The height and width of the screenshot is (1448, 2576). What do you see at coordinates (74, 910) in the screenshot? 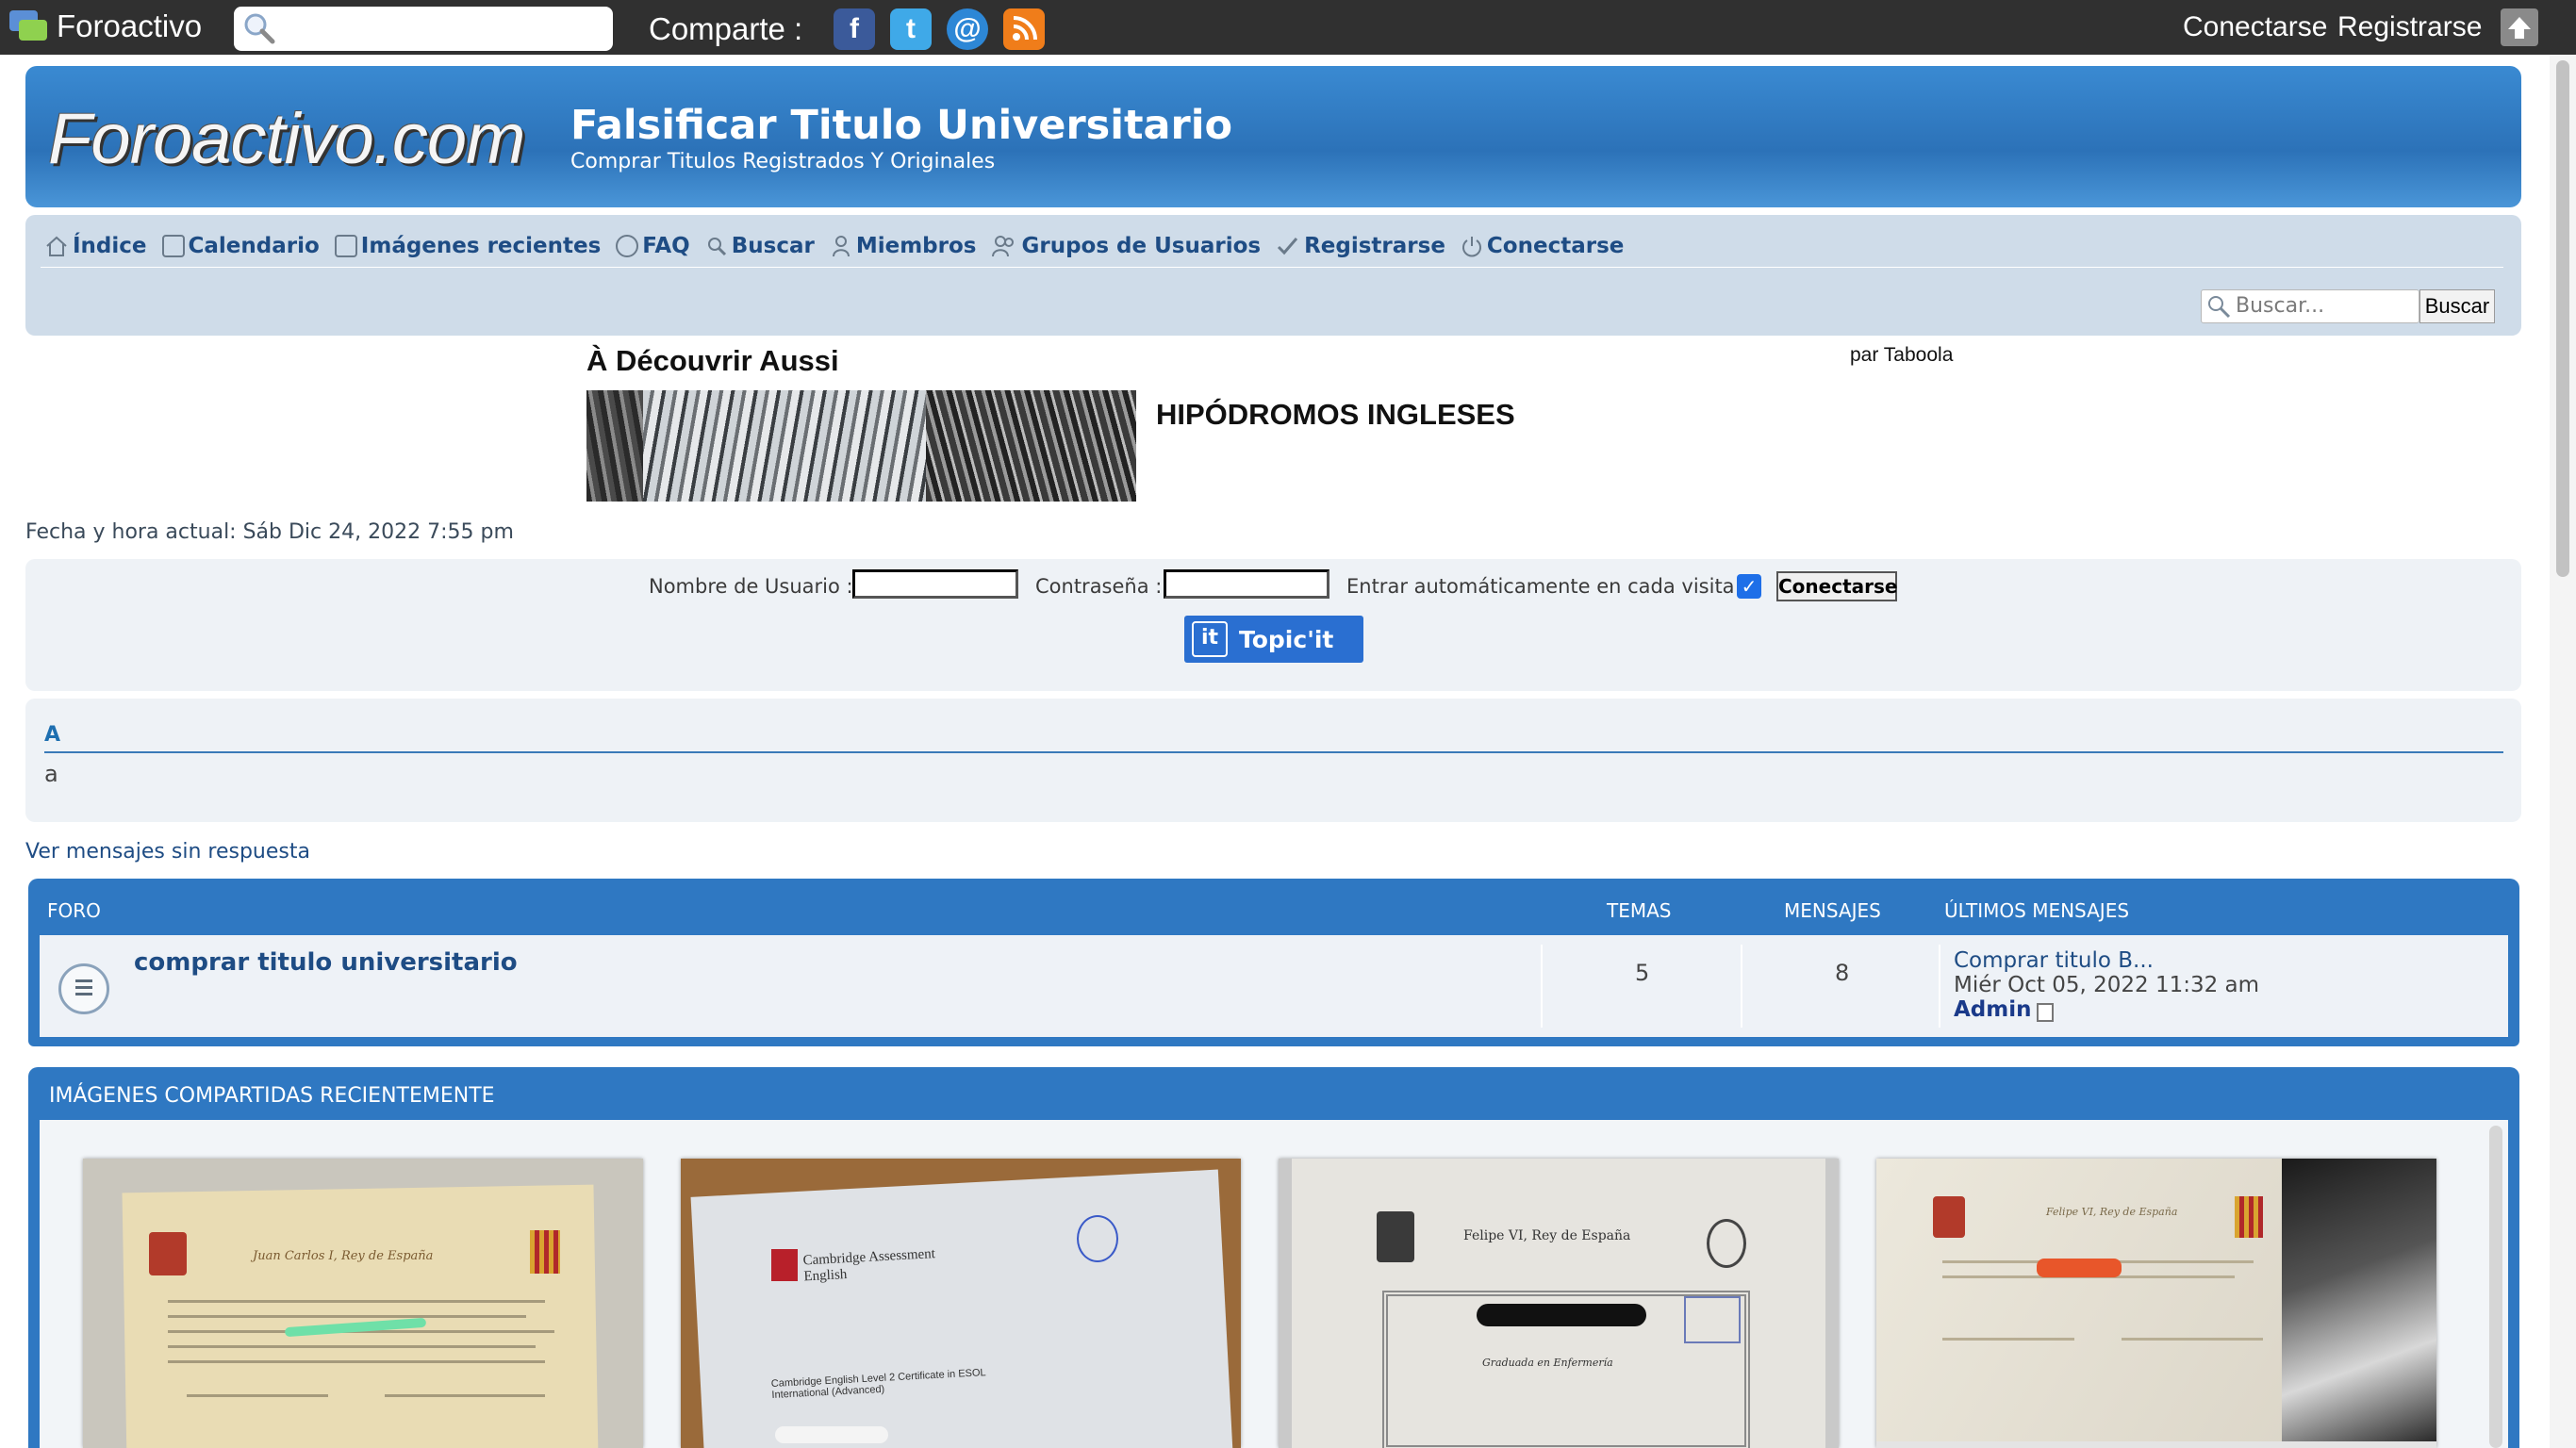
I see `header-forum: FORO` at bounding box center [74, 910].